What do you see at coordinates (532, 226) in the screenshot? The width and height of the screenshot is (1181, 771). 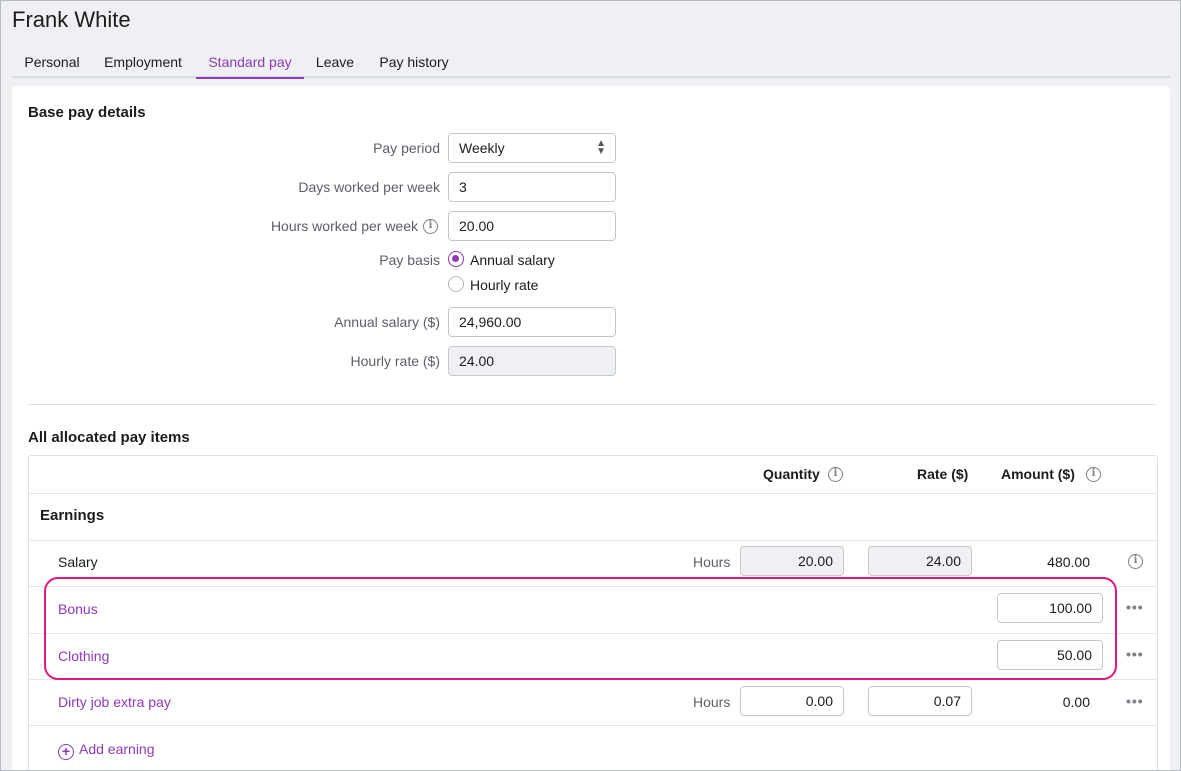 I see `hours-worked-input: 20.00` at bounding box center [532, 226].